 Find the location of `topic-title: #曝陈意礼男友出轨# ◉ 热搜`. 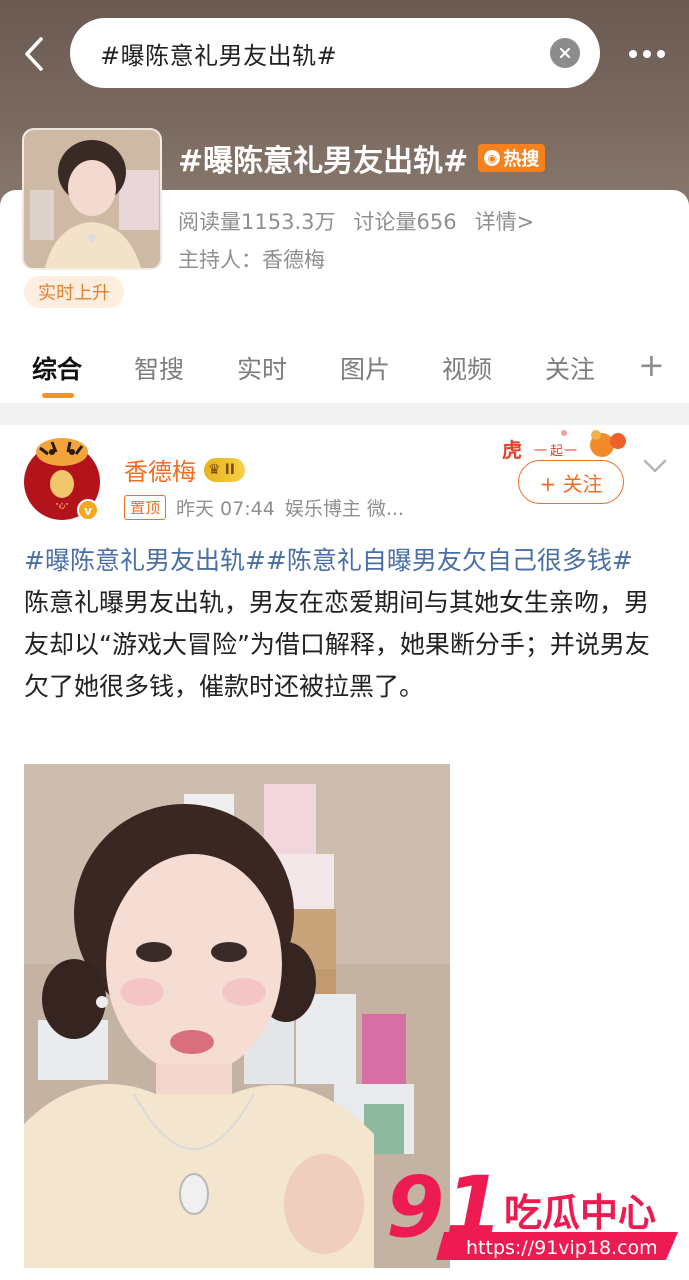

topic-title: #曝陈意礼男友出轨# ◉ 热搜 is located at coordinates (362, 158).